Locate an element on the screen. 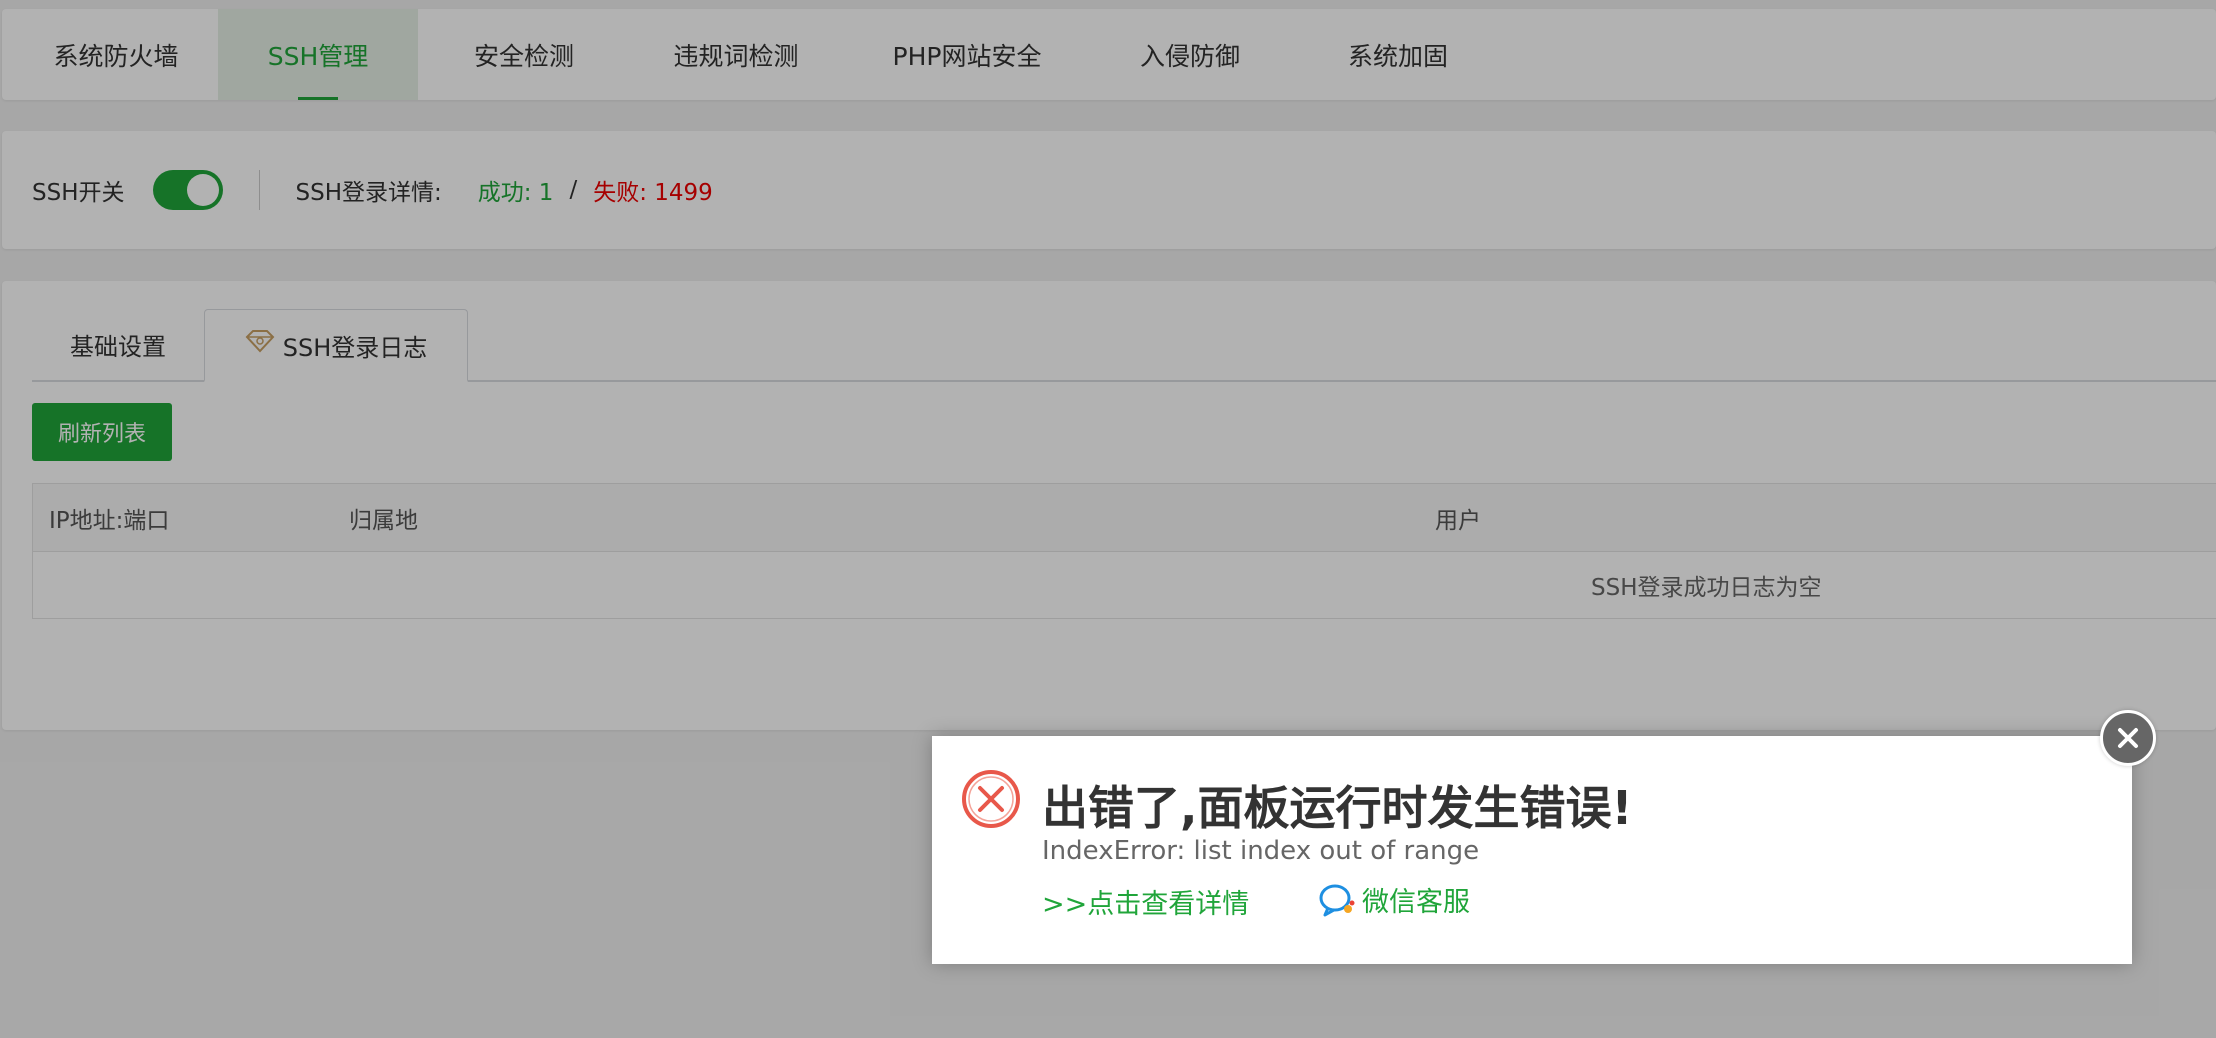 The width and height of the screenshot is (2216, 1038). chat-bubble-icon is located at coordinates (1337, 900).